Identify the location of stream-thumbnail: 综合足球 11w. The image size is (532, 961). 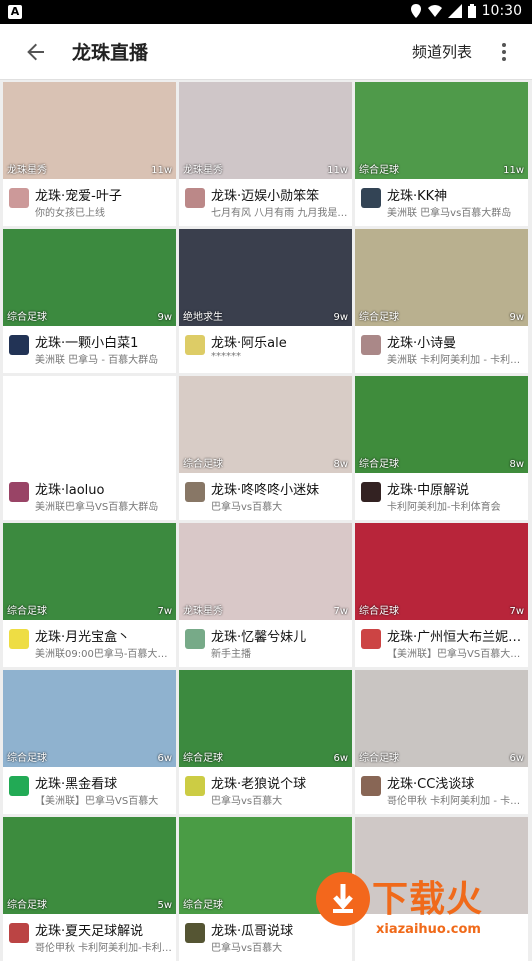
(441, 130).